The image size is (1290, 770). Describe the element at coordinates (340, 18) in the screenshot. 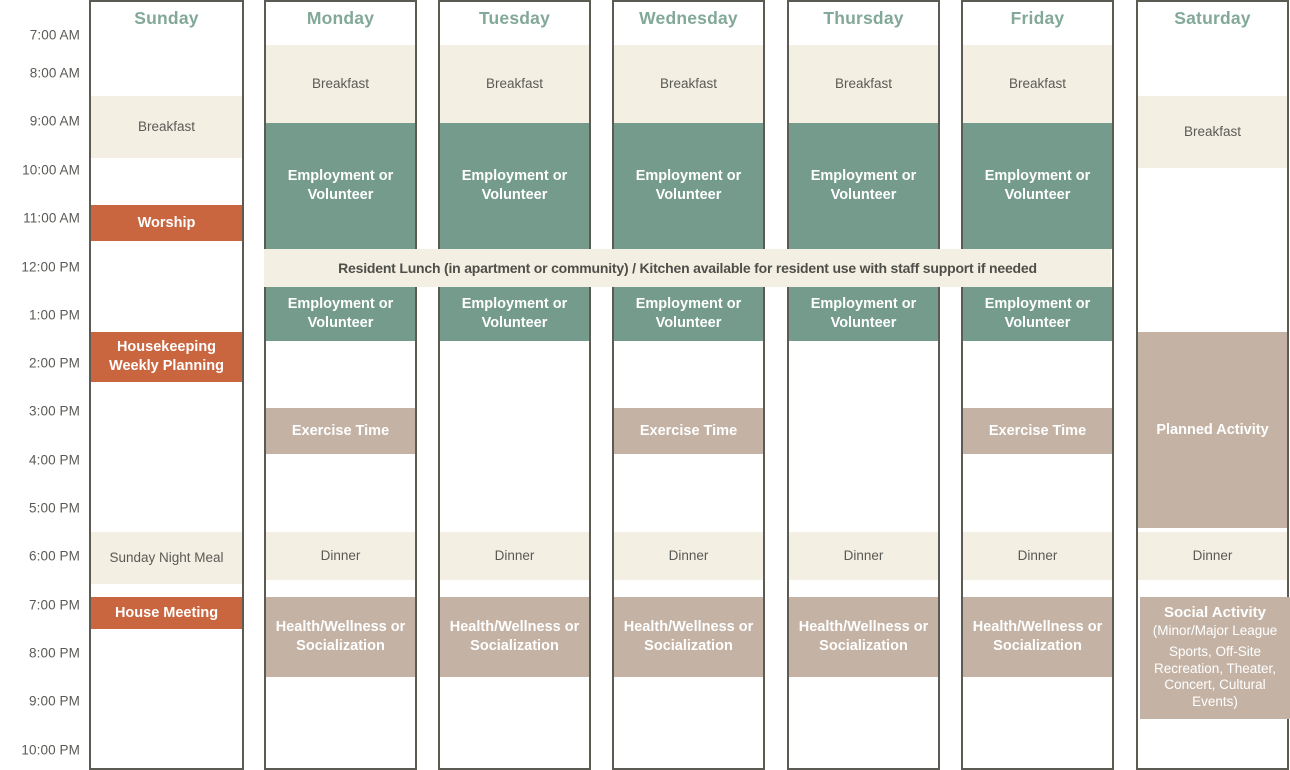

I see `day-header-monday: Monday` at that location.